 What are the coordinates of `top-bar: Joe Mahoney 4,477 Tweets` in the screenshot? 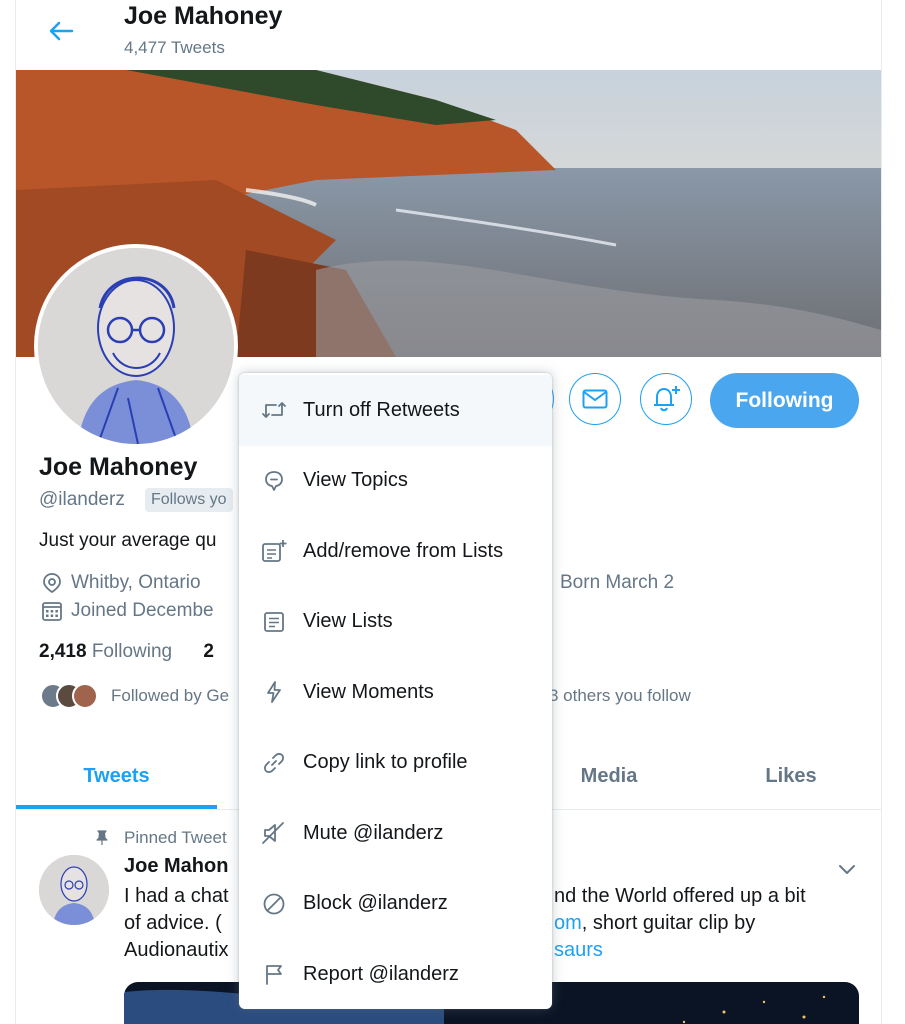 It's located at (448, 35).